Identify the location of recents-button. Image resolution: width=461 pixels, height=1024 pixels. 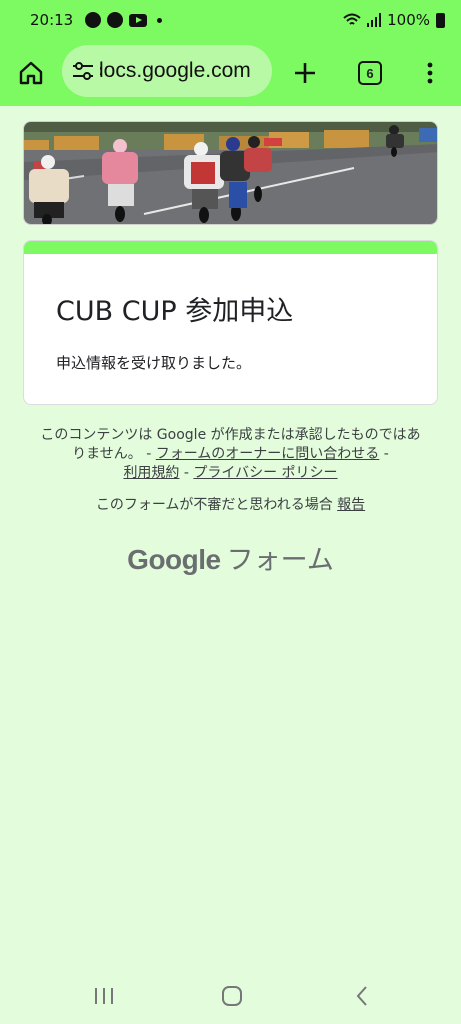
(104, 996).